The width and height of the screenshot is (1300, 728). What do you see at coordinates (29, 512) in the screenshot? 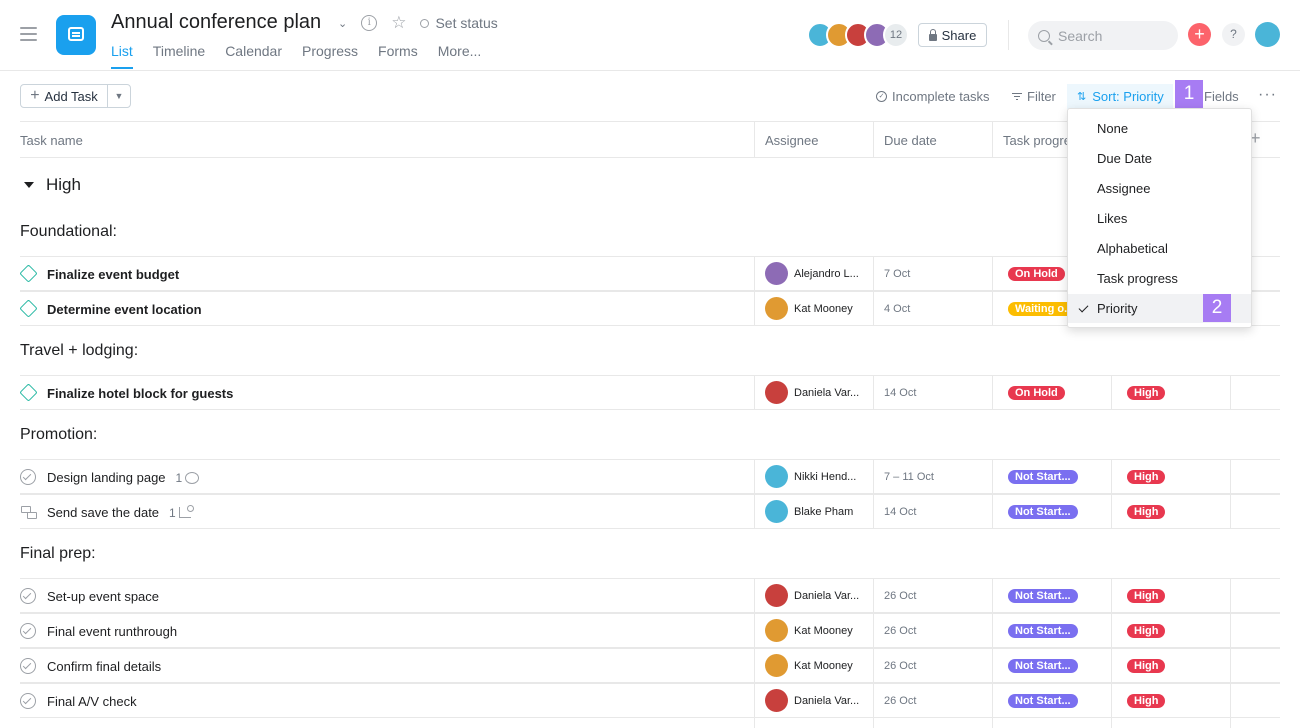
I see `subtask-icon` at bounding box center [29, 512].